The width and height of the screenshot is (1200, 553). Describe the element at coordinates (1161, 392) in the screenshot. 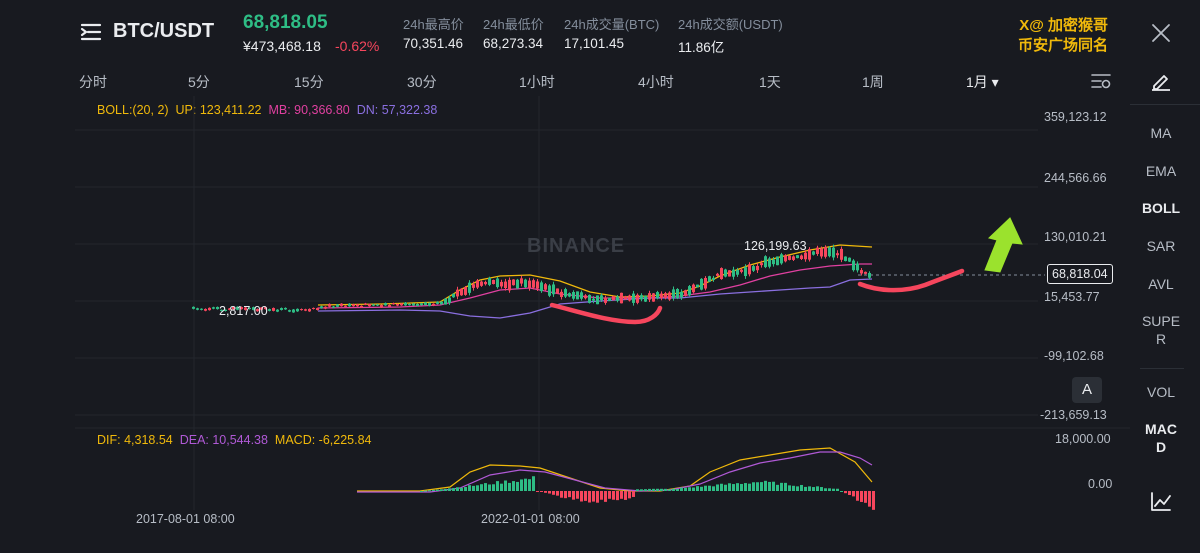

I see `indicator-vol: VOL` at that location.